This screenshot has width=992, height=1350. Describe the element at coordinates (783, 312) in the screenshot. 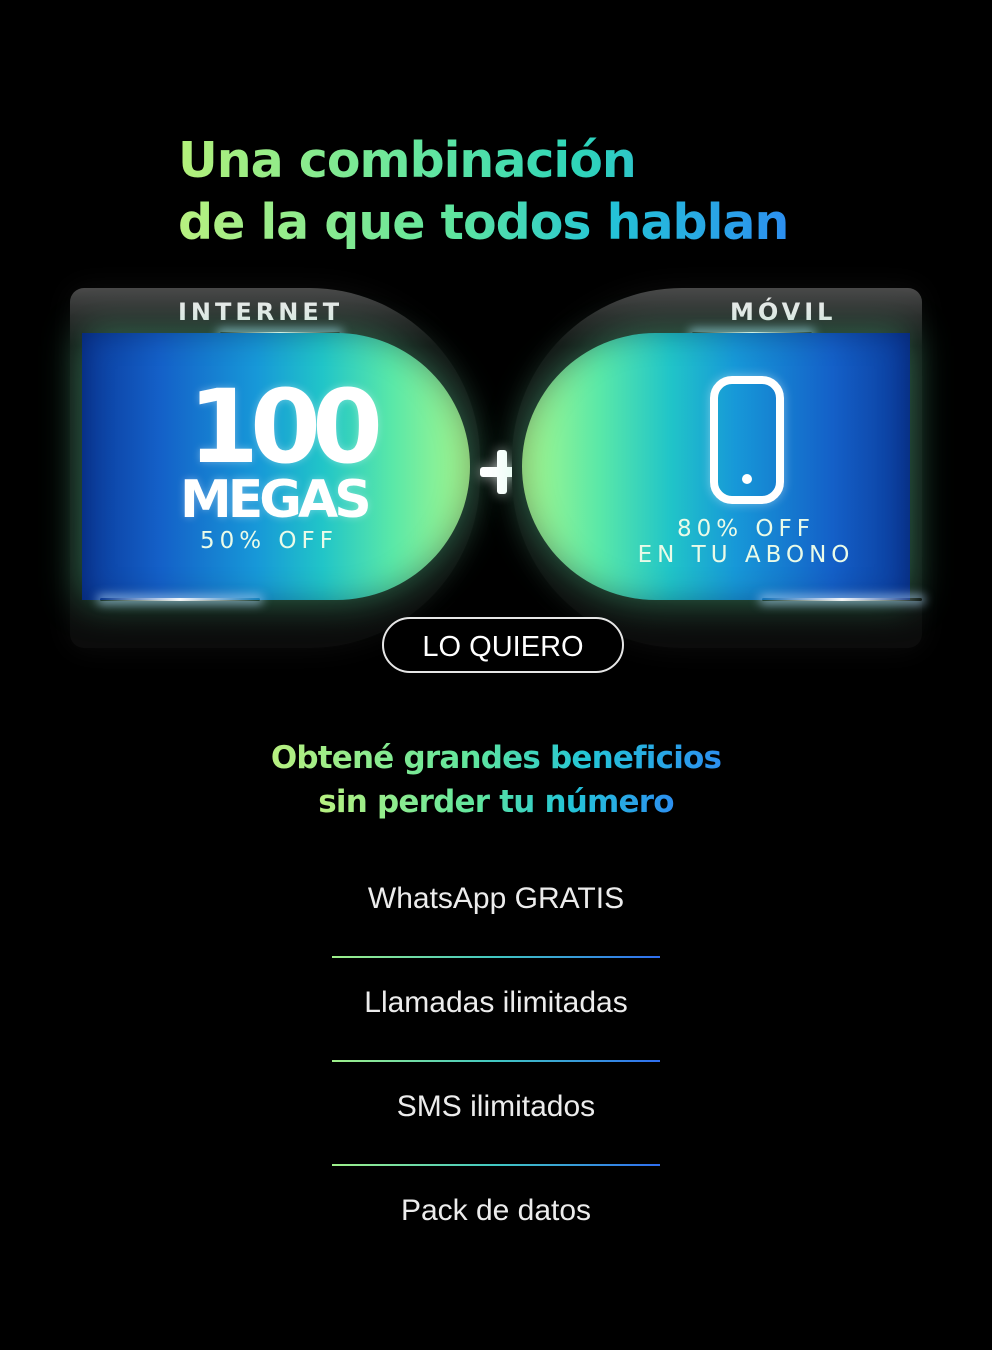

I see `mobile-label: MÓVIL` at that location.